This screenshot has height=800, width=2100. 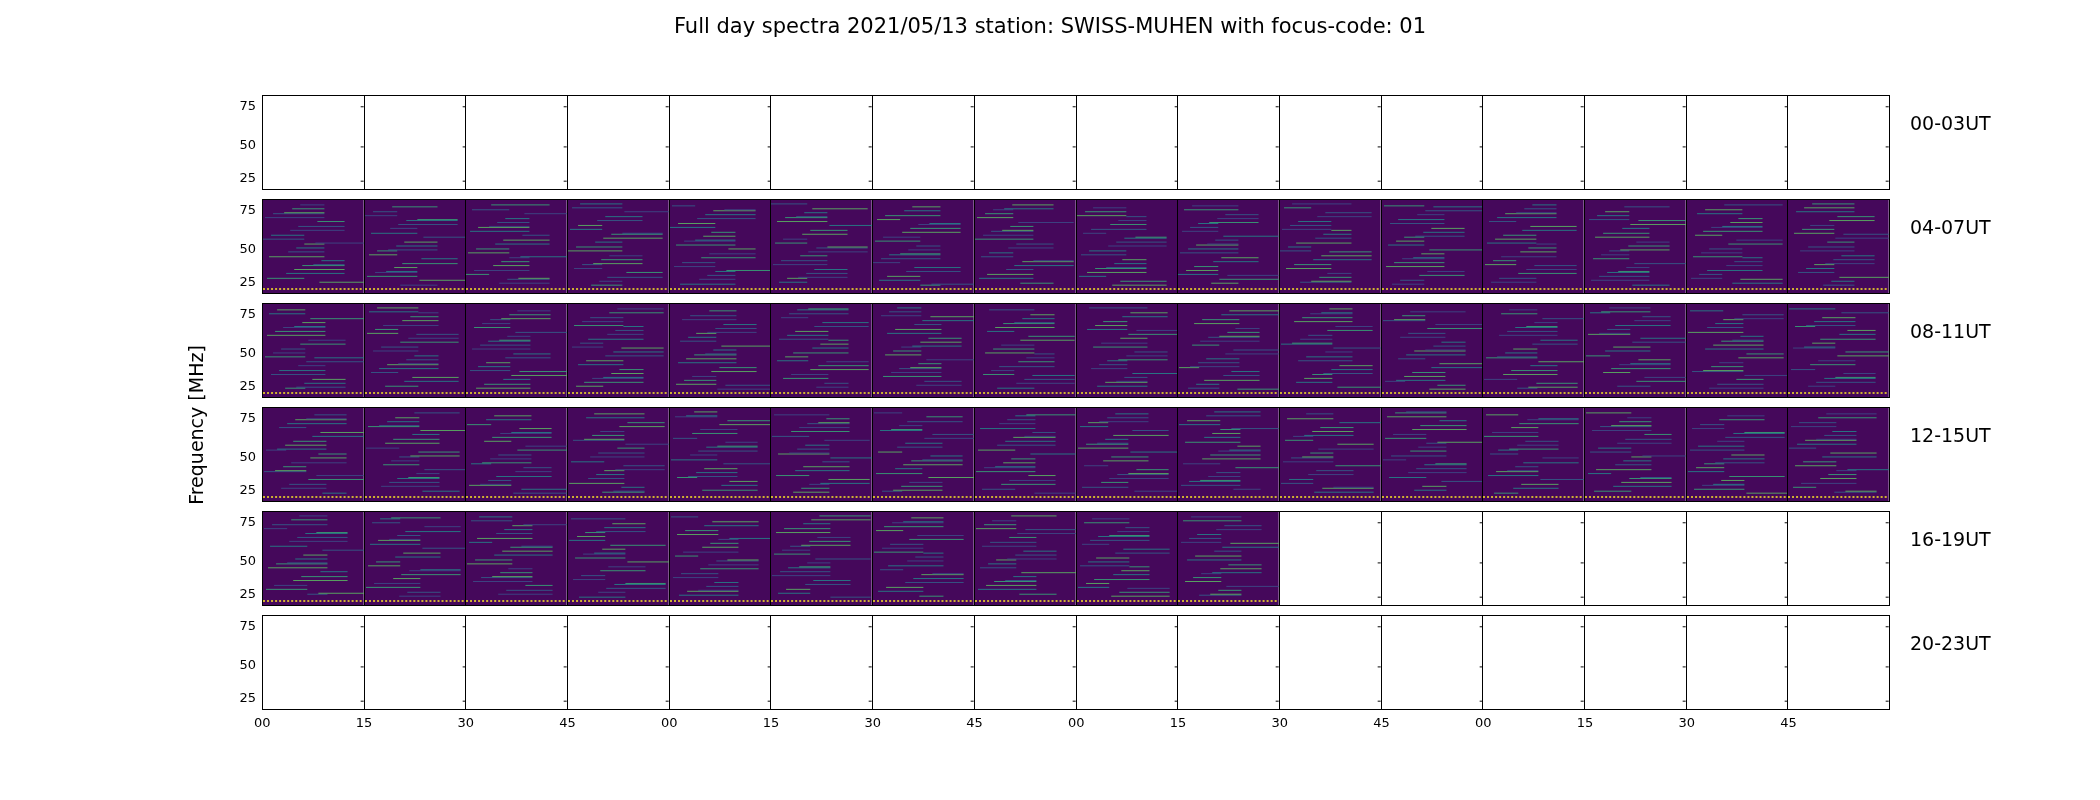 I want to click on row-label: 20-23UT, so click(x=1950, y=643).